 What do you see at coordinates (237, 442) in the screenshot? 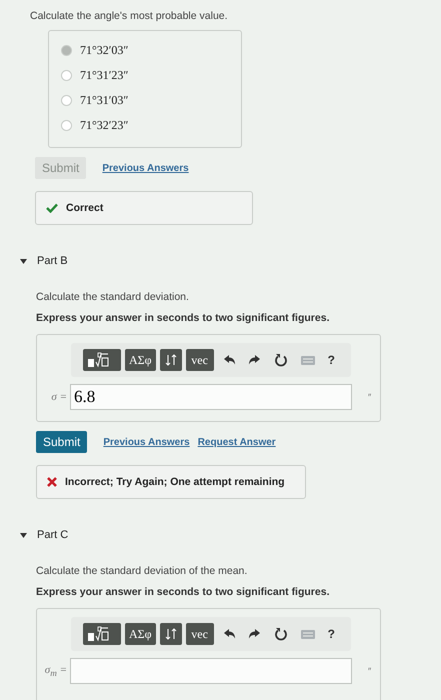
I see `answer-link: Request Answer` at bounding box center [237, 442].